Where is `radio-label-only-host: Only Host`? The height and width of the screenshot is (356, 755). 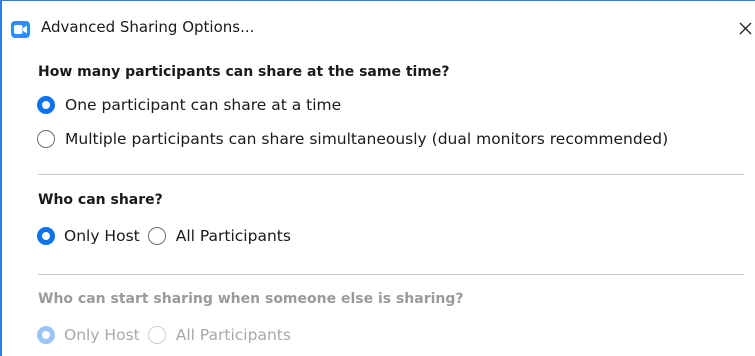 radio-label-only-host: Only Host is located at coordinates (102, 236).